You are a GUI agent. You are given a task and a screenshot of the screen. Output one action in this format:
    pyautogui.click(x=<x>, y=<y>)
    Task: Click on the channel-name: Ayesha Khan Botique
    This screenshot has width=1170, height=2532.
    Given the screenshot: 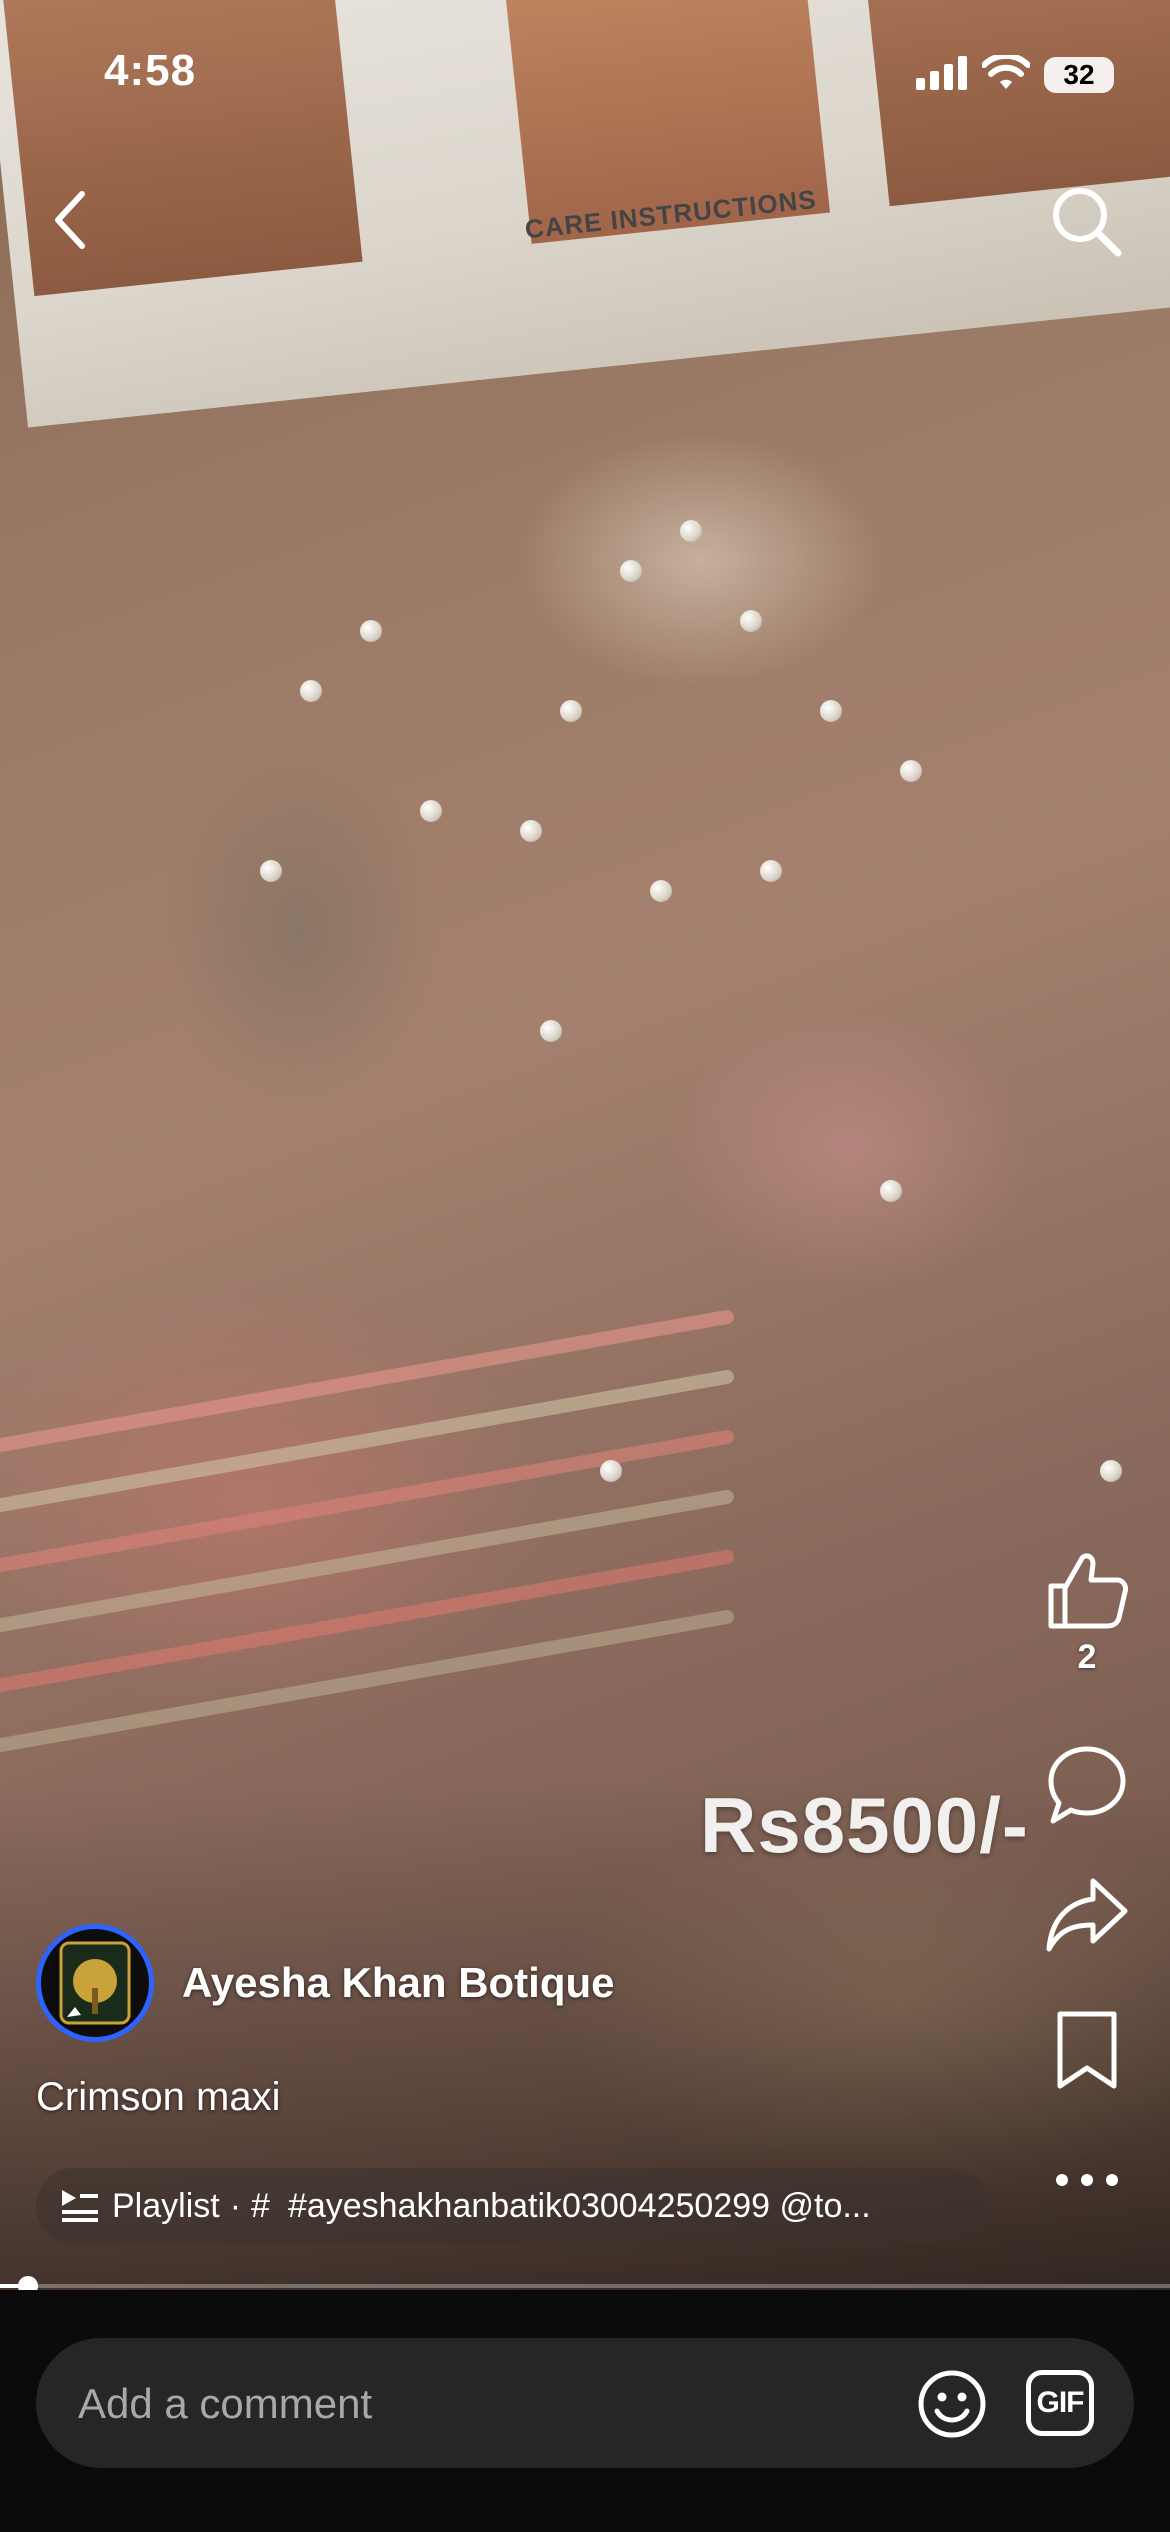 What is the action you would take?
    pyautogui.click(x=398, y=1983)
    